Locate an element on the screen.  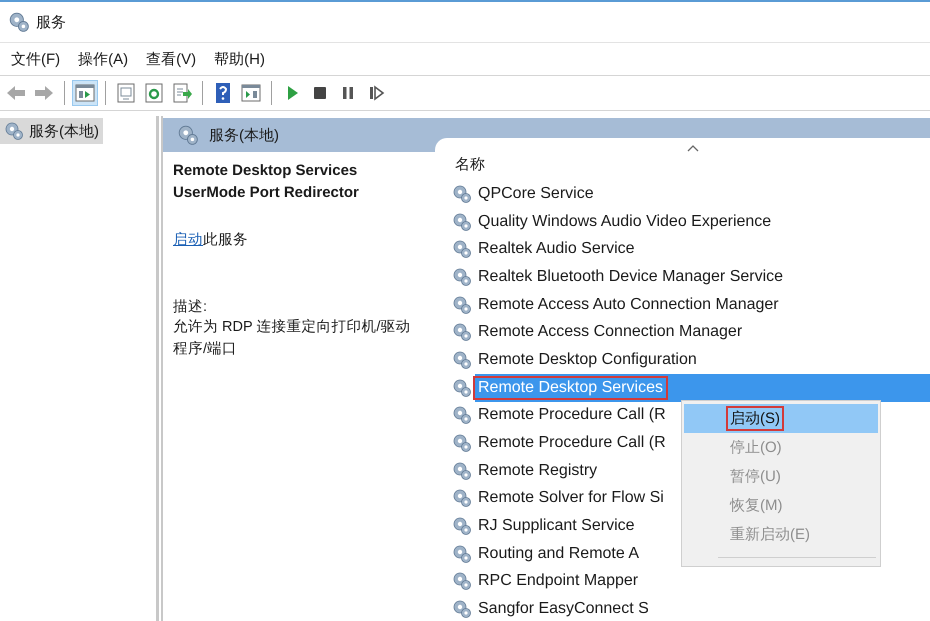
service-row: QPCore Service is located at coordinates (517, 194).